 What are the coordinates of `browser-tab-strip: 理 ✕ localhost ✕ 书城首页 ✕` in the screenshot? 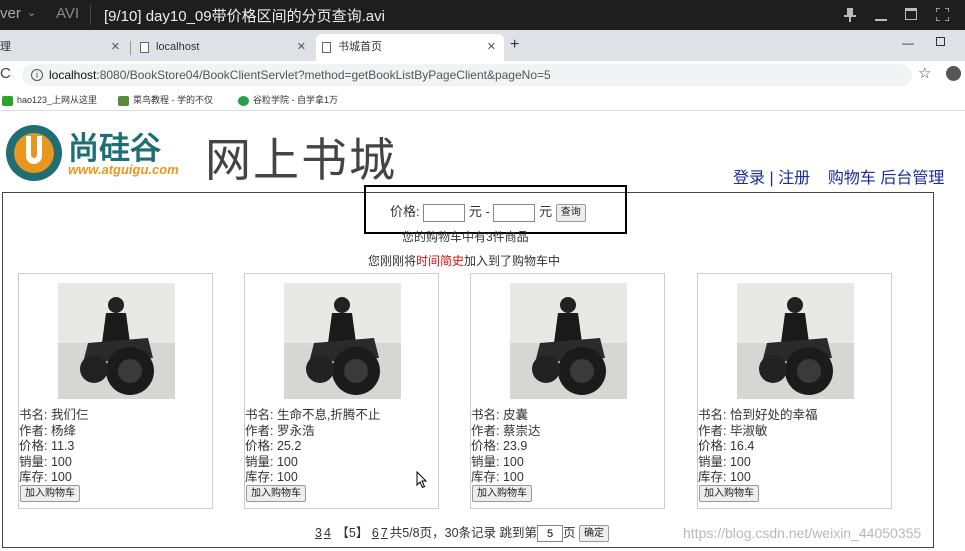 It's located at (482, 45).